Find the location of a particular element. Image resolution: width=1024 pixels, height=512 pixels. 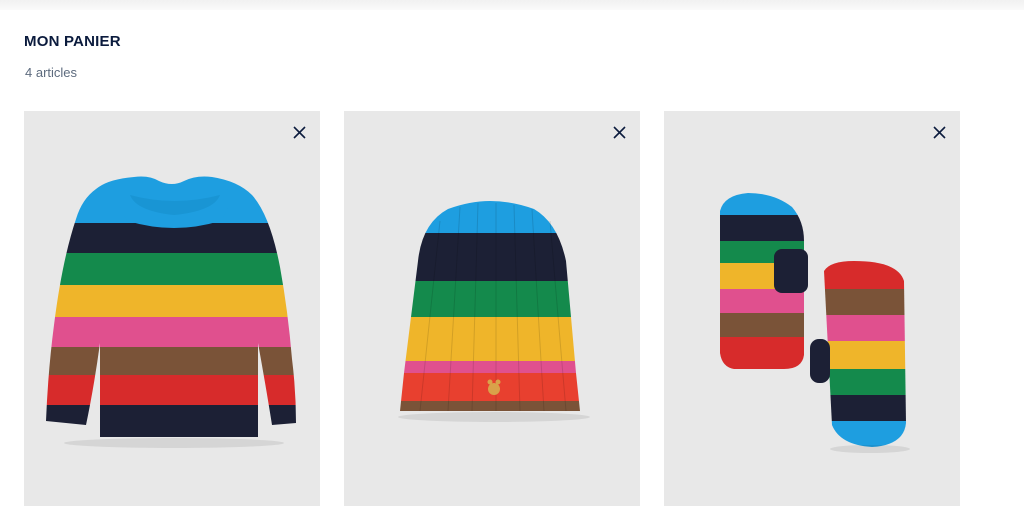

cart-item-count: 4 articles is located at coordinates (51, 72).